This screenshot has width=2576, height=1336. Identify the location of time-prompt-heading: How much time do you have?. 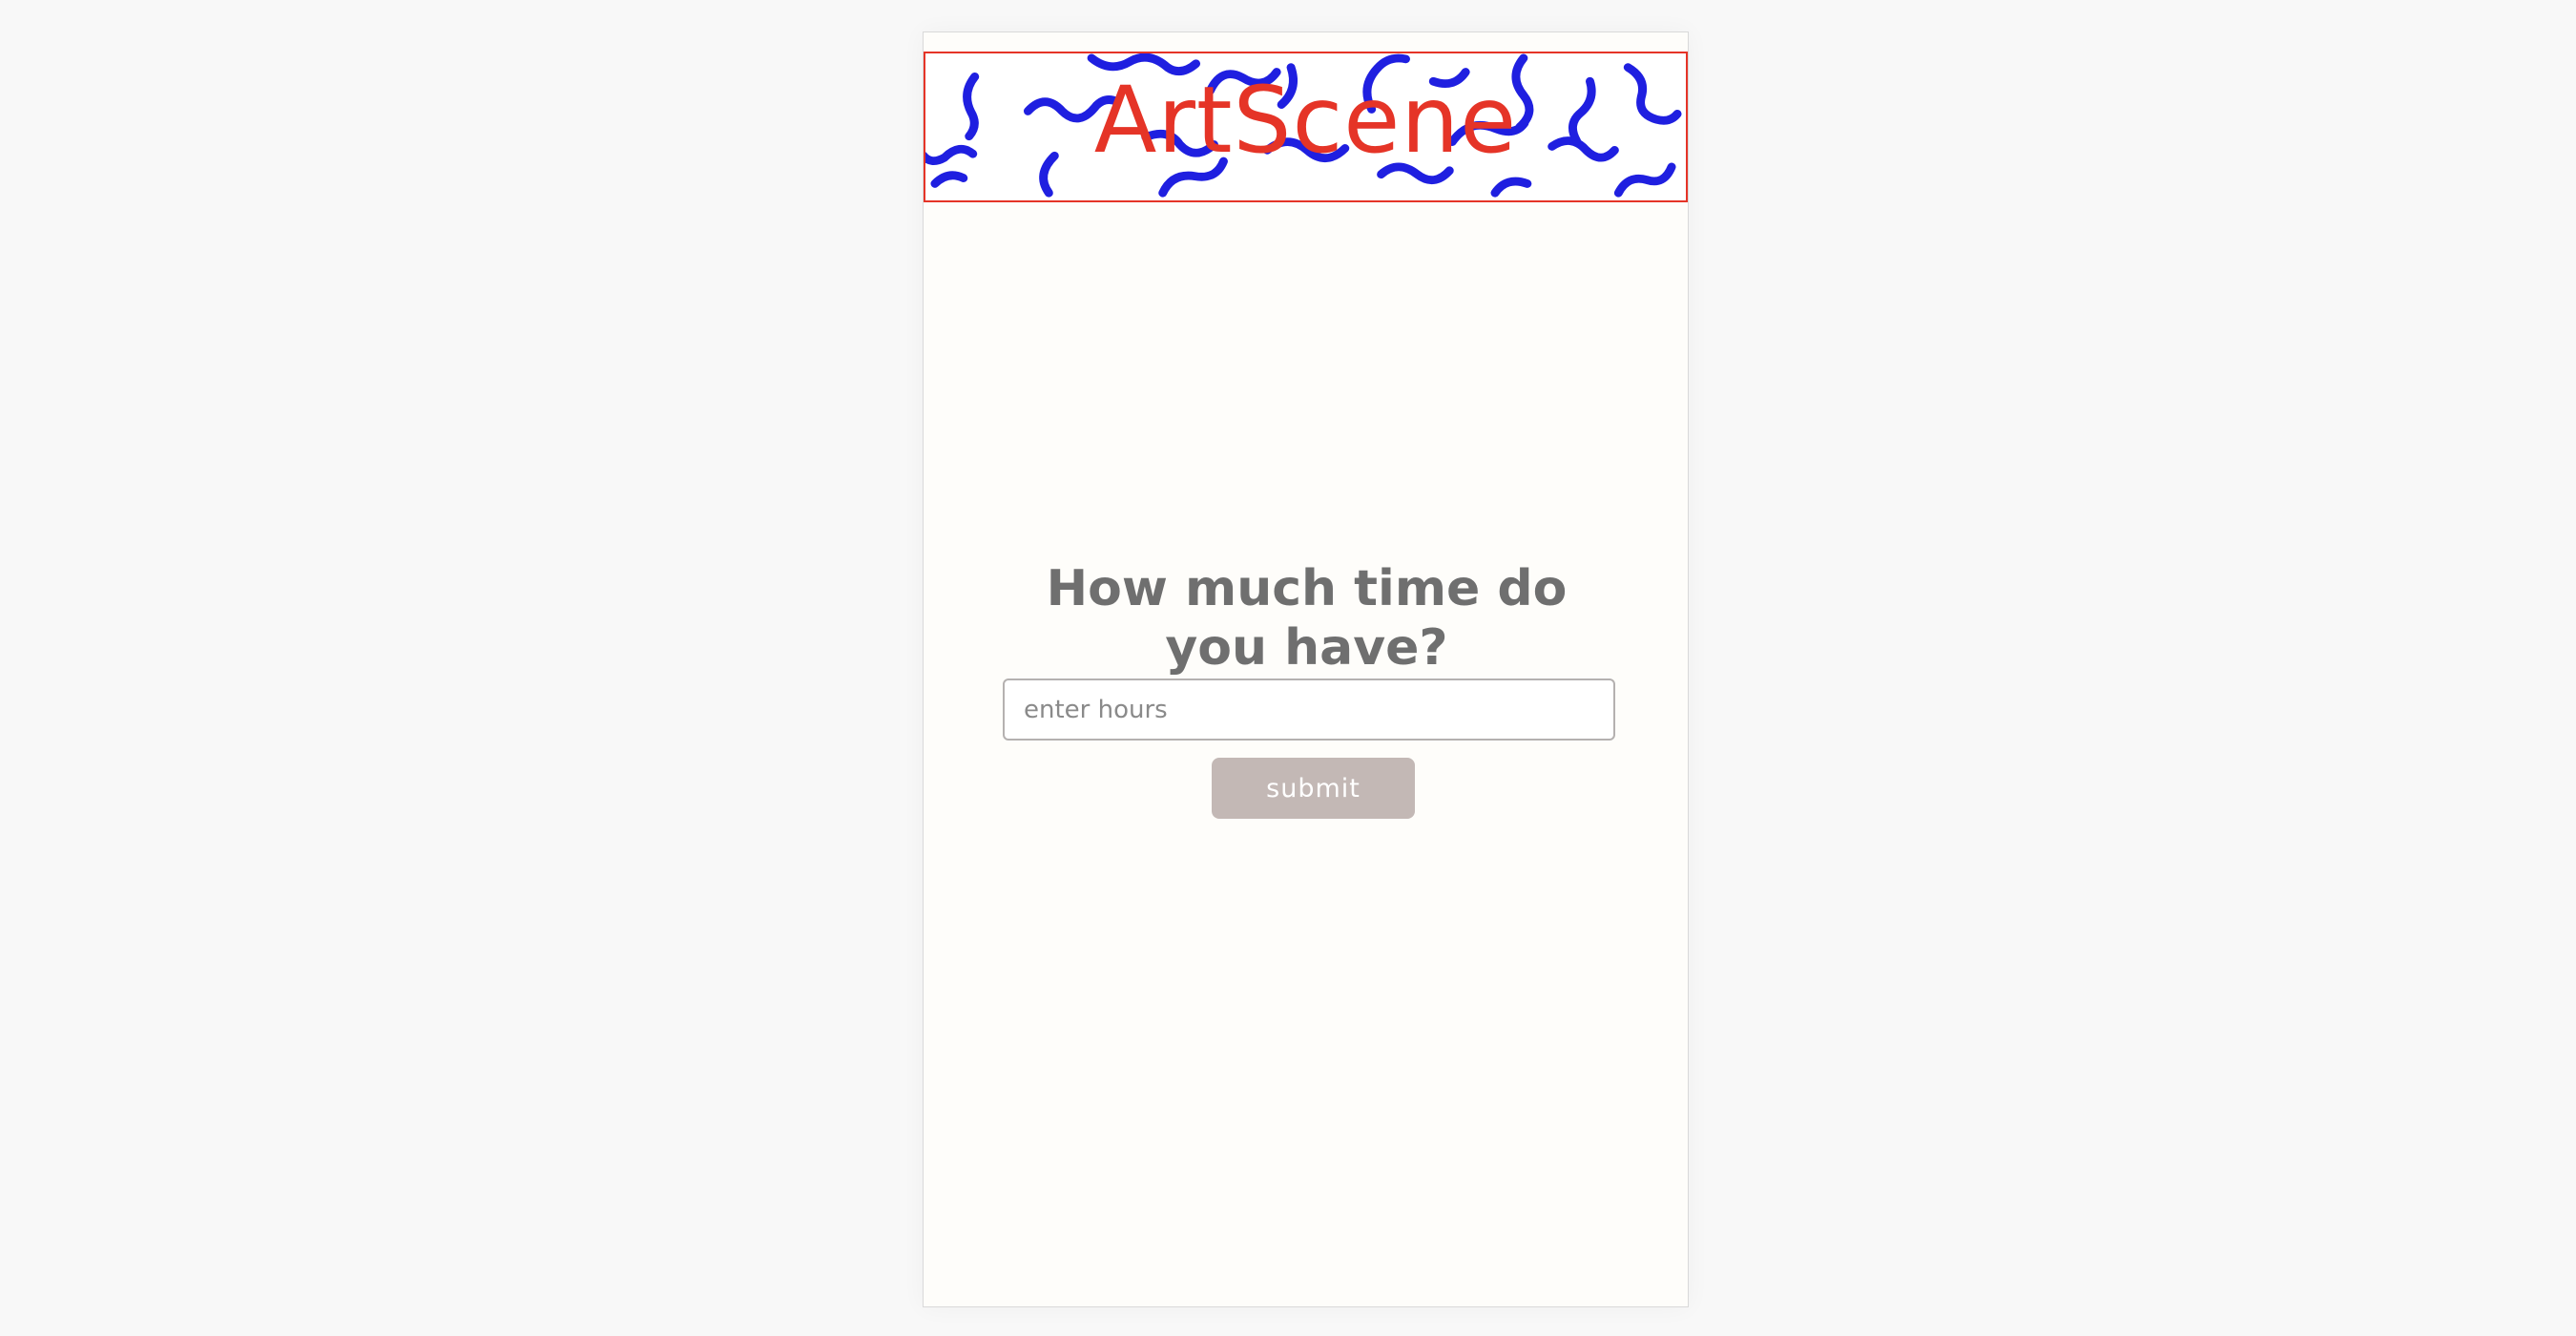
(1307, 618).